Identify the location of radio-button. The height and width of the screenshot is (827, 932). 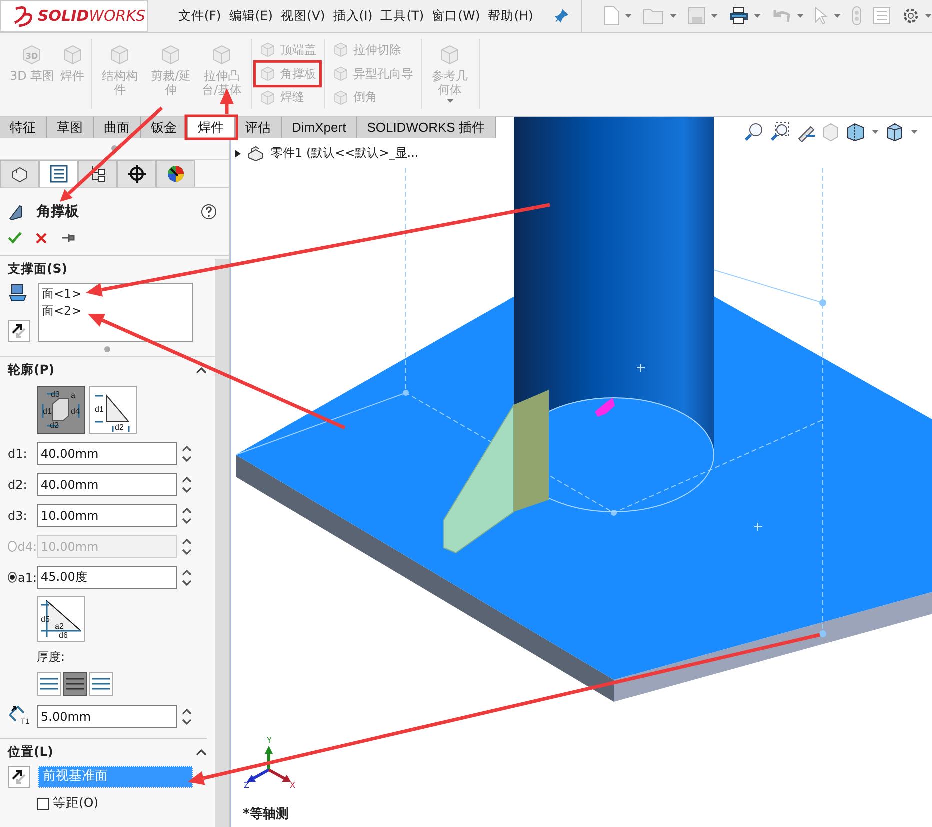
(12, 577).